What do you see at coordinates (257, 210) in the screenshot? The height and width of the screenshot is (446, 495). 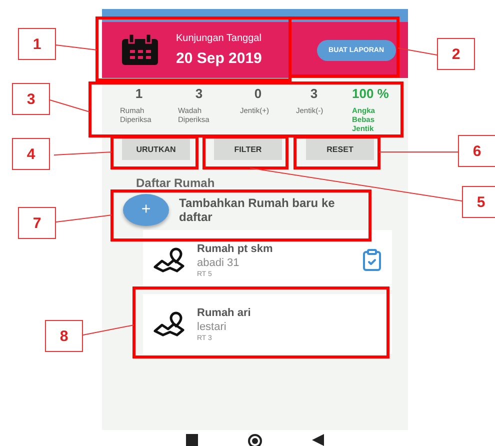 I see `add-label: Tambahkan Rumah baru ke daftar` at bounding box center [257, 210].